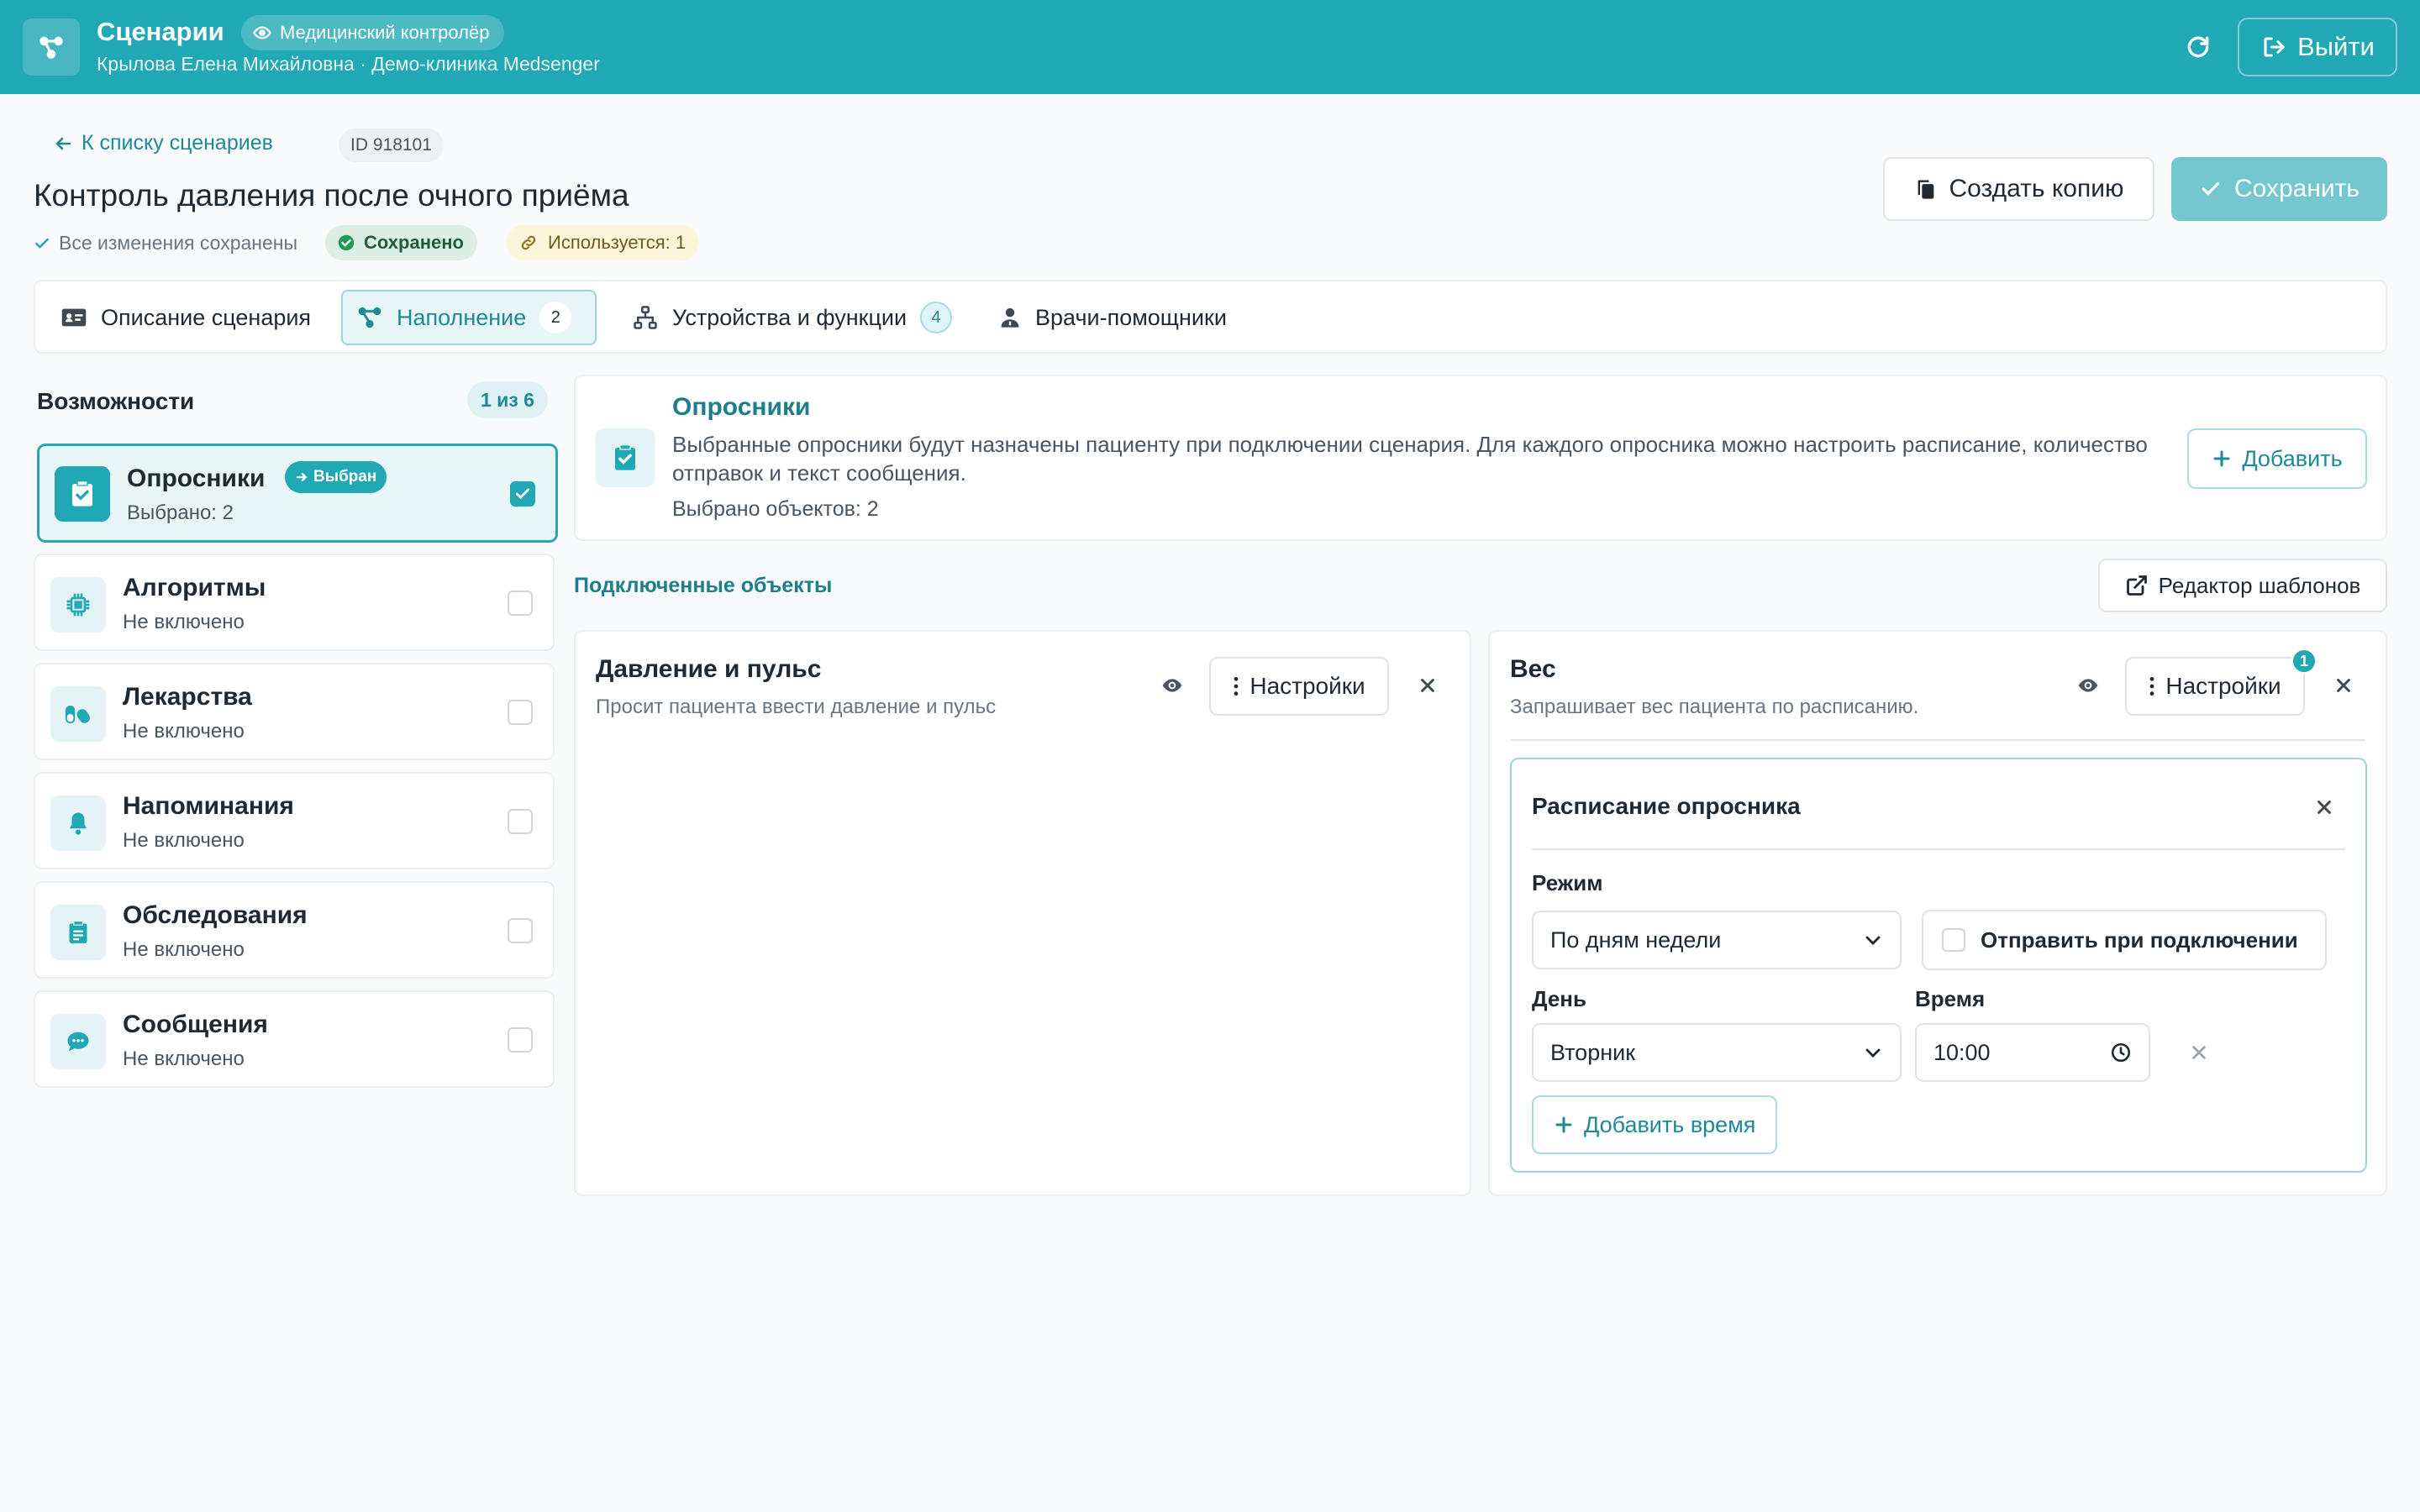 The width and height of the screenshot is (2420, 1512). What do you see at coordinates (2121, 1052) in the screenshot?
I see `clock-icon` at bounding box center [2121, 1052].